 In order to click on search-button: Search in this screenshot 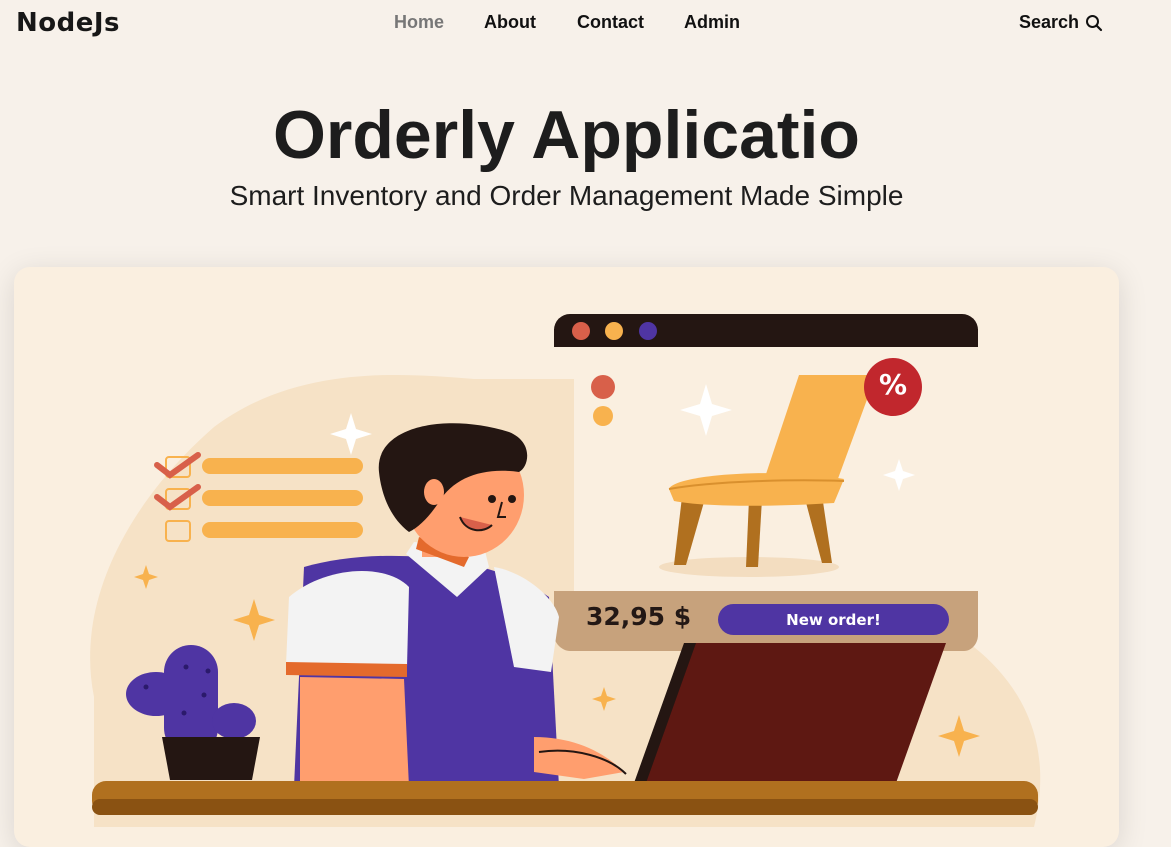, I will do `click(1061, 22)`.